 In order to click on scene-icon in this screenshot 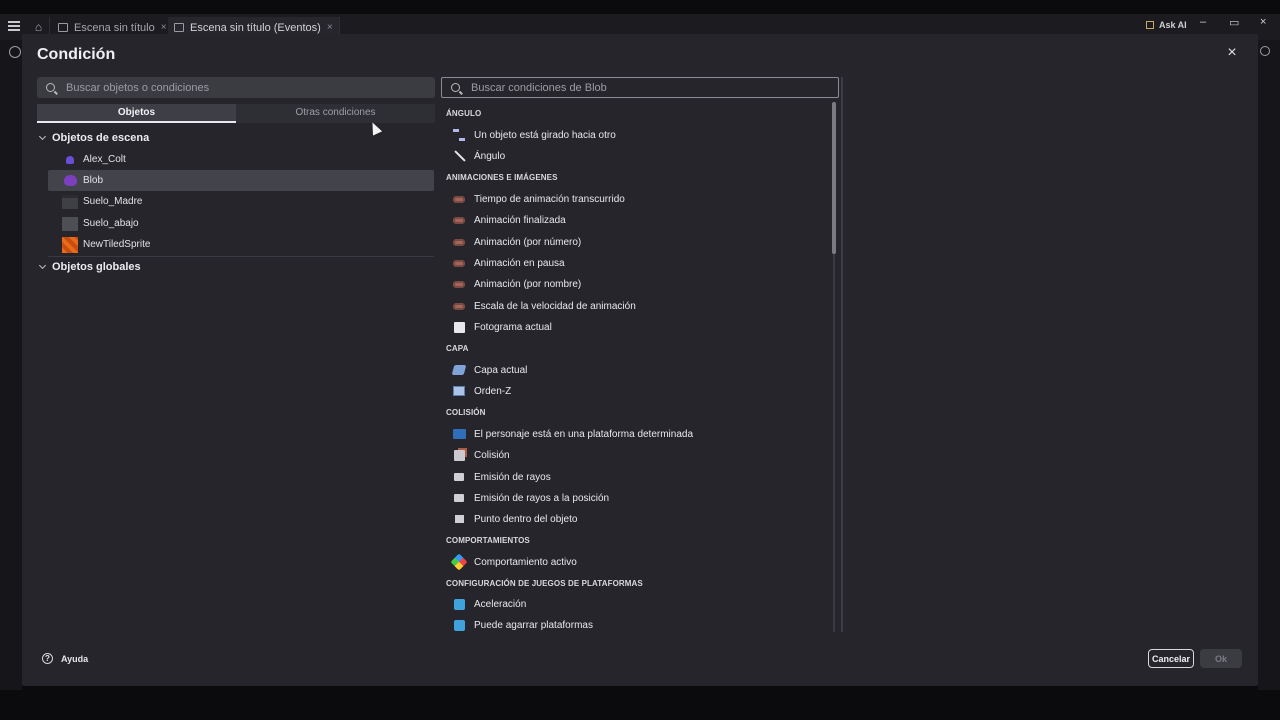, I will do `click(63, 27)`.